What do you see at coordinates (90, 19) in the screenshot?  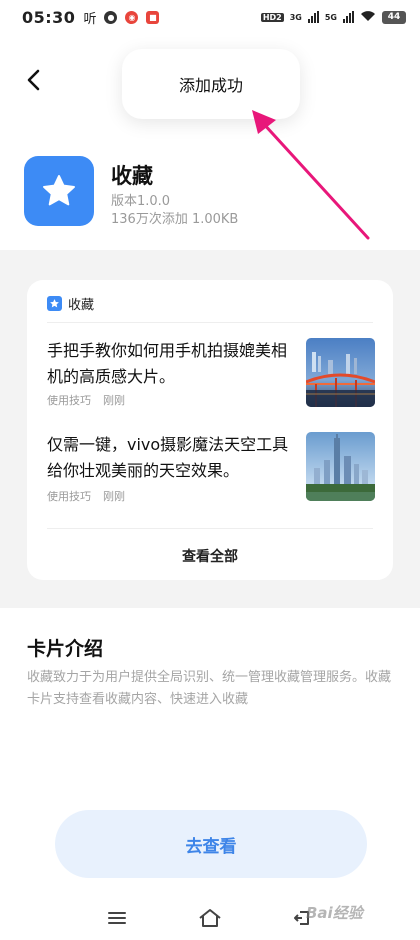 I see `status-app-label: 听` at bounding box center [90, 19].